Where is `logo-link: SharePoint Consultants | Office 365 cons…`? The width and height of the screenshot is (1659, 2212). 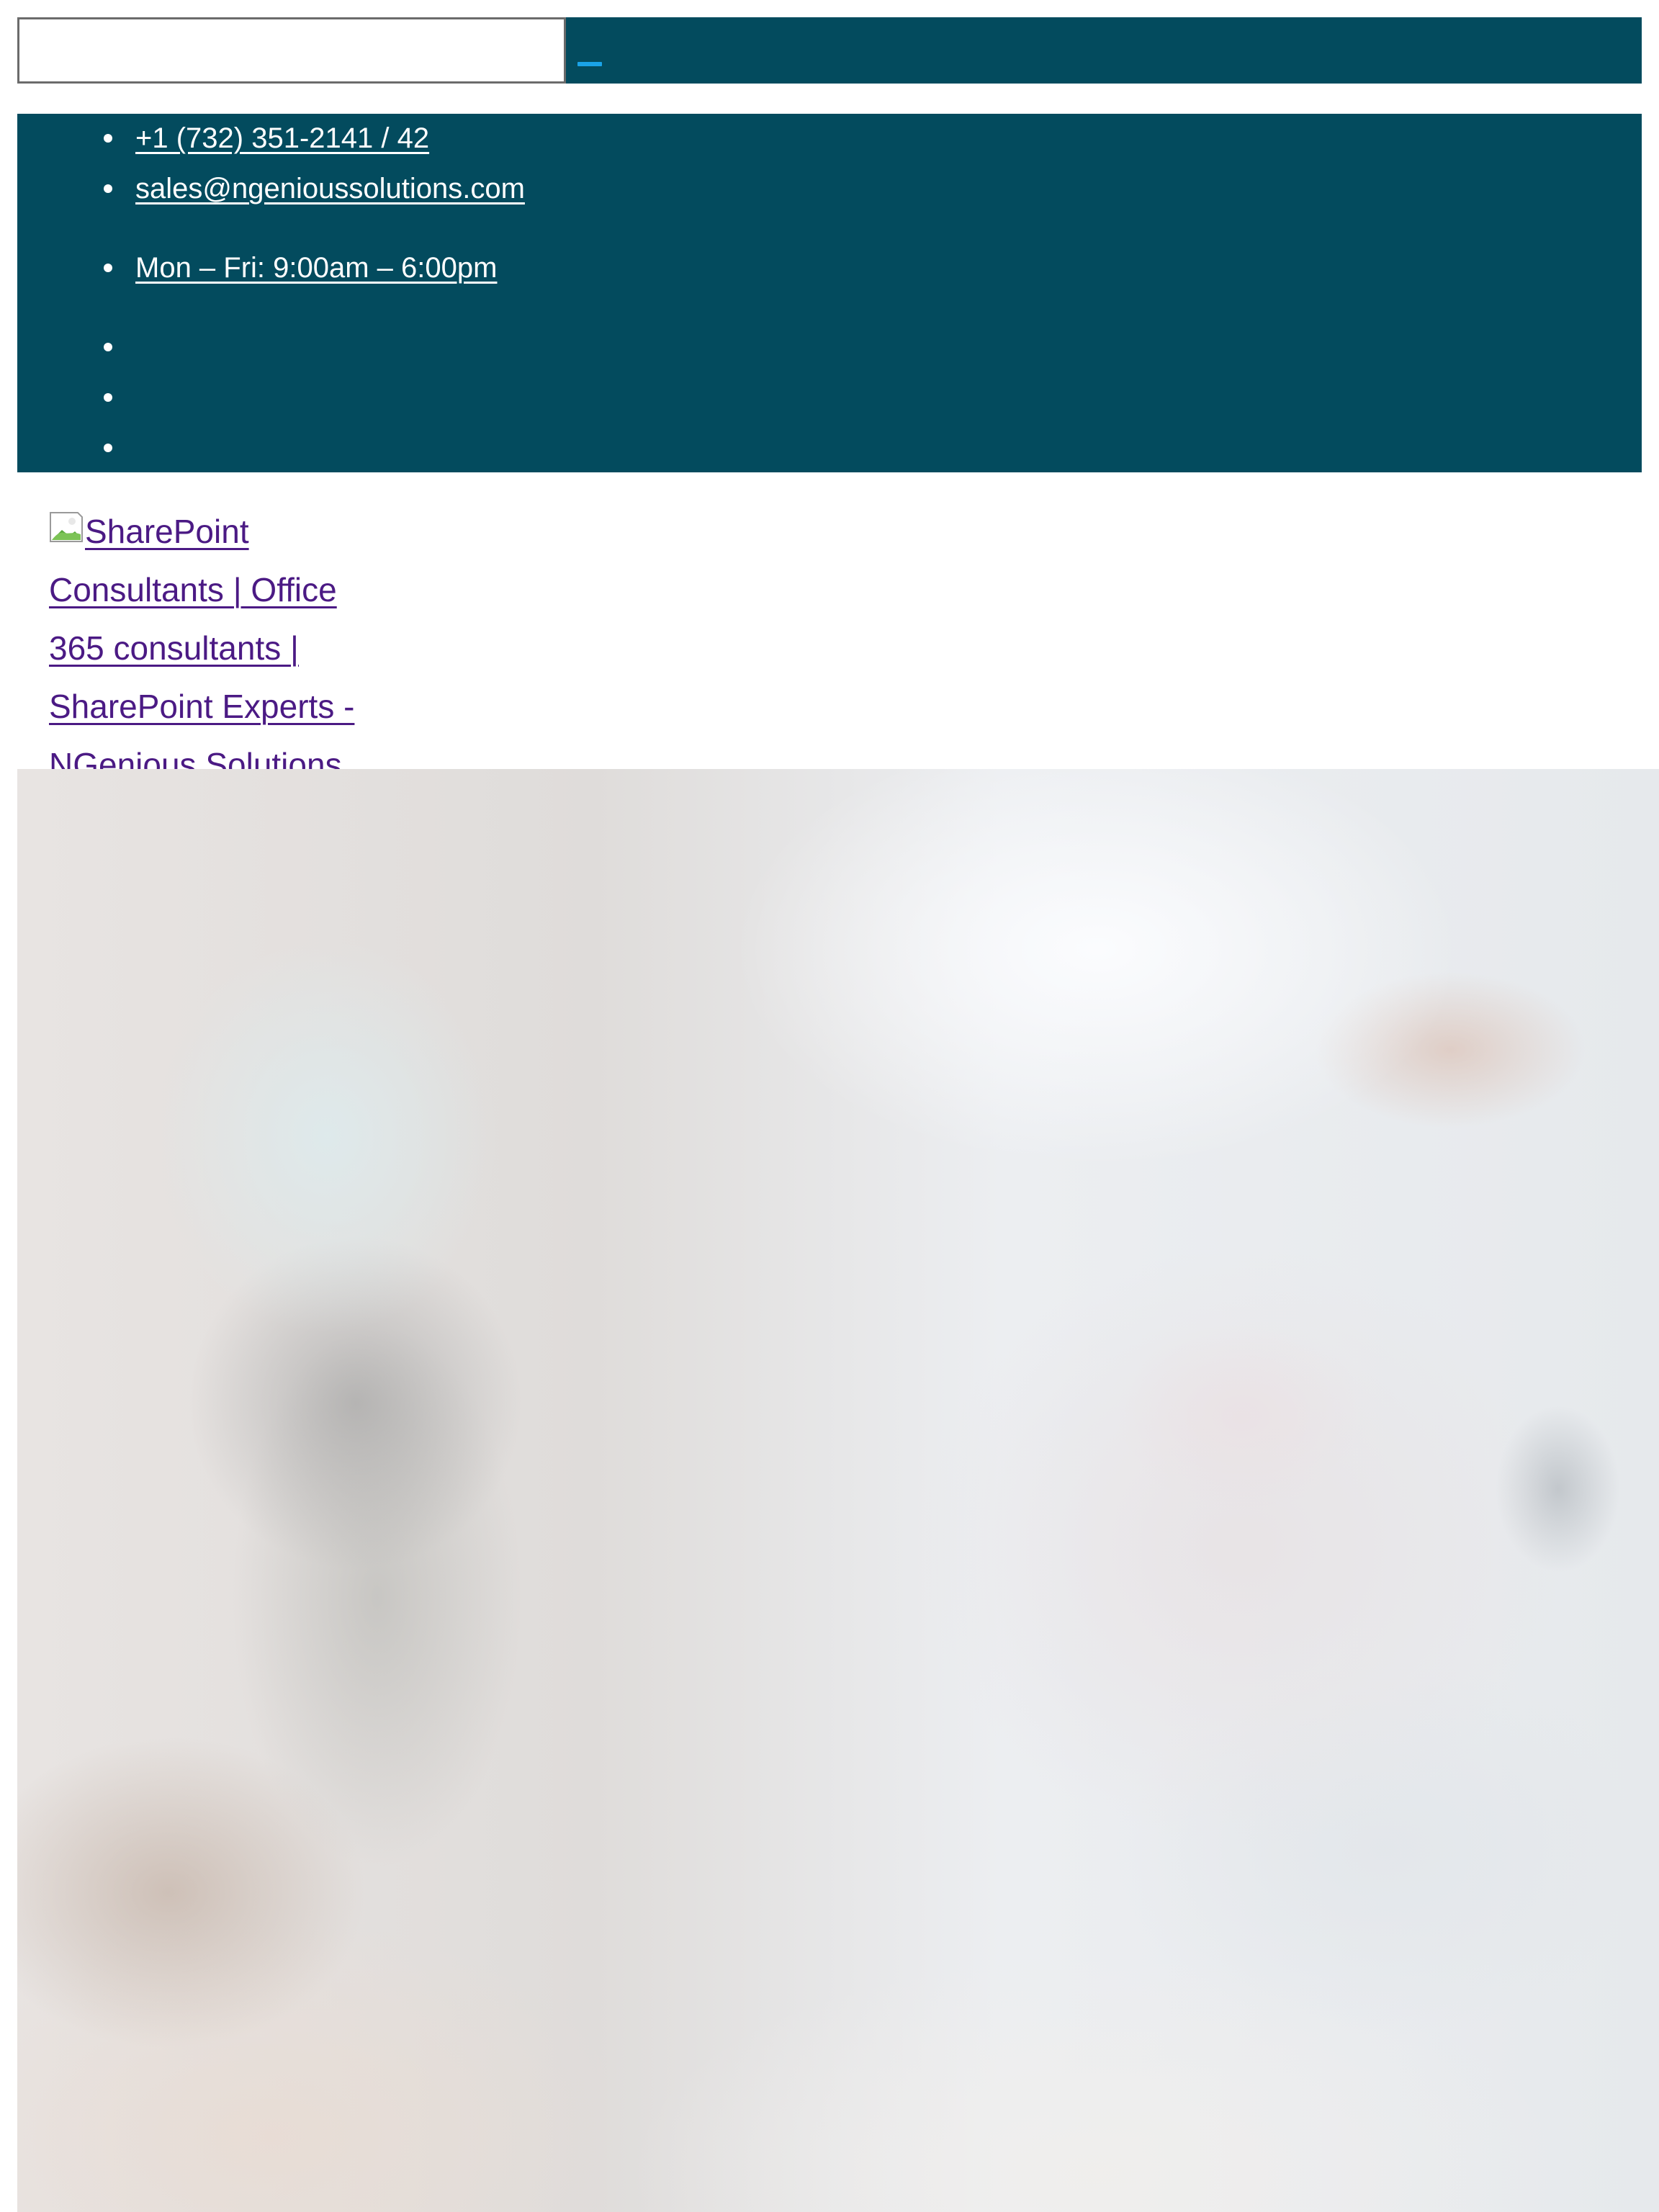 logo-link: SharePoint Consultants | Office 365 cons… is located at coordinates (215, 648).